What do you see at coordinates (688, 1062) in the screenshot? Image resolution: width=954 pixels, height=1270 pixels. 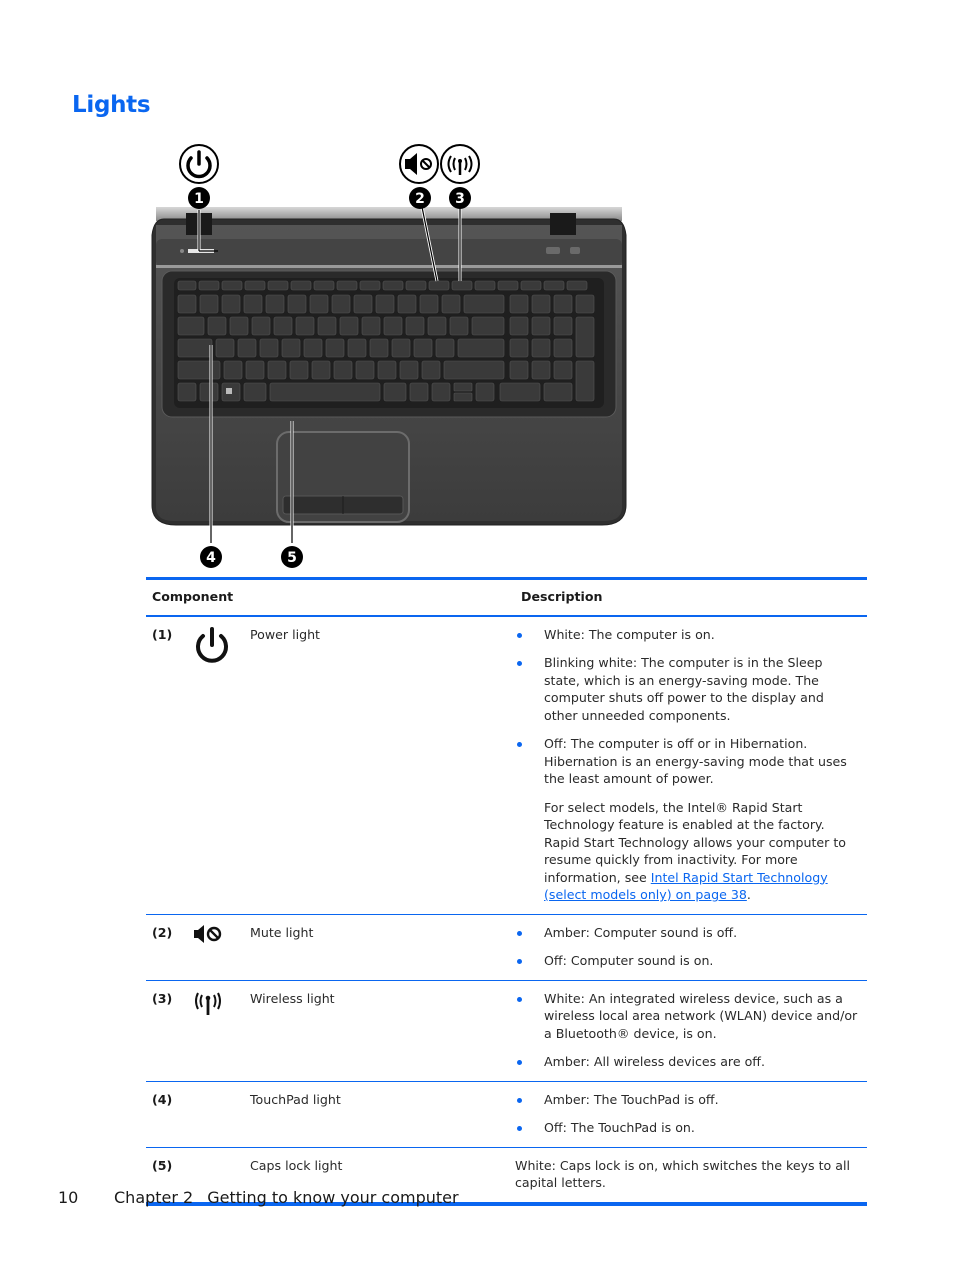 I see `description-bullet: Amber: All wireless devices are off.` at bounding box center [688, 1062].